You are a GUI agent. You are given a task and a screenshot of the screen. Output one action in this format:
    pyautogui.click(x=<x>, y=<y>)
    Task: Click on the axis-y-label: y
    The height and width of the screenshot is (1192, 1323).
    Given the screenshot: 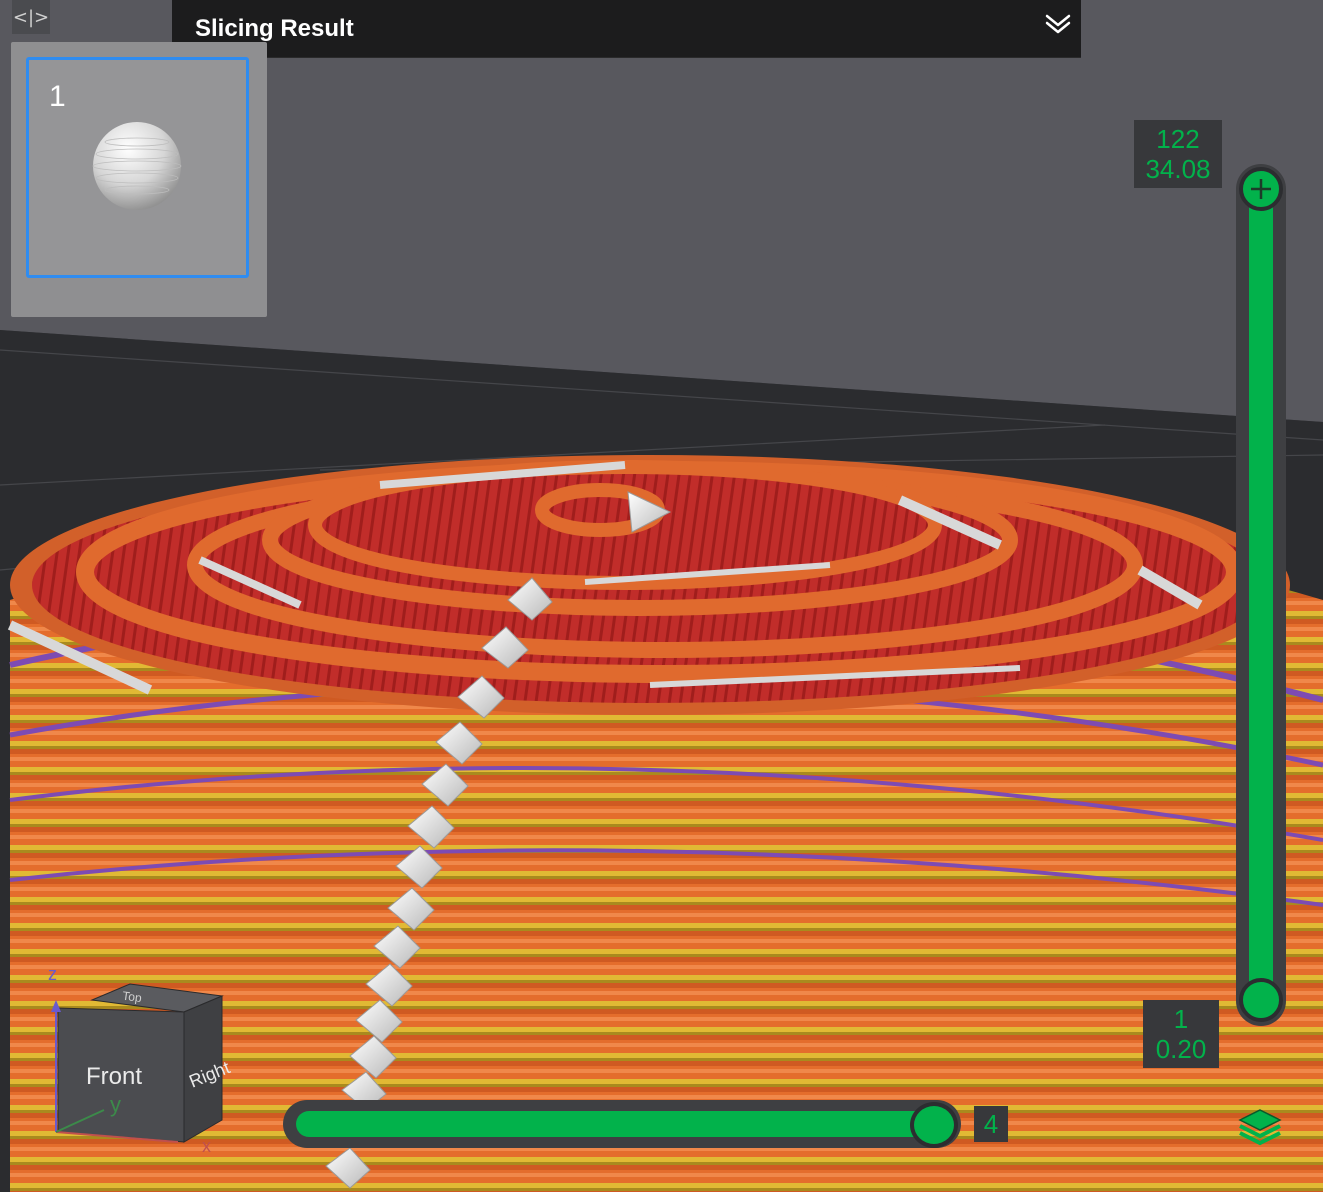 What is the action you would take?
    pyautogui.click(x=115, y=1104)
    